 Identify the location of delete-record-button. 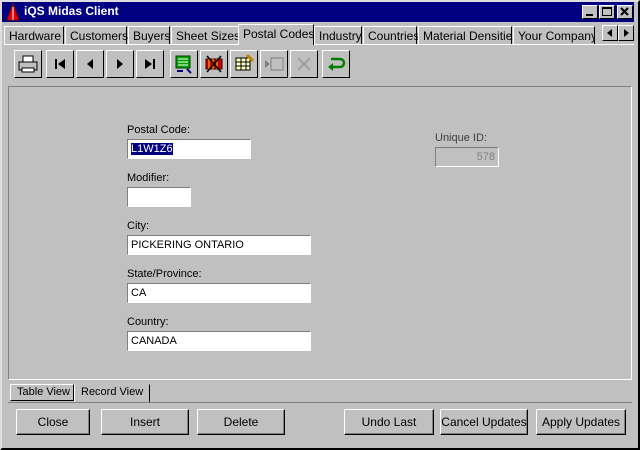
(214, 64).